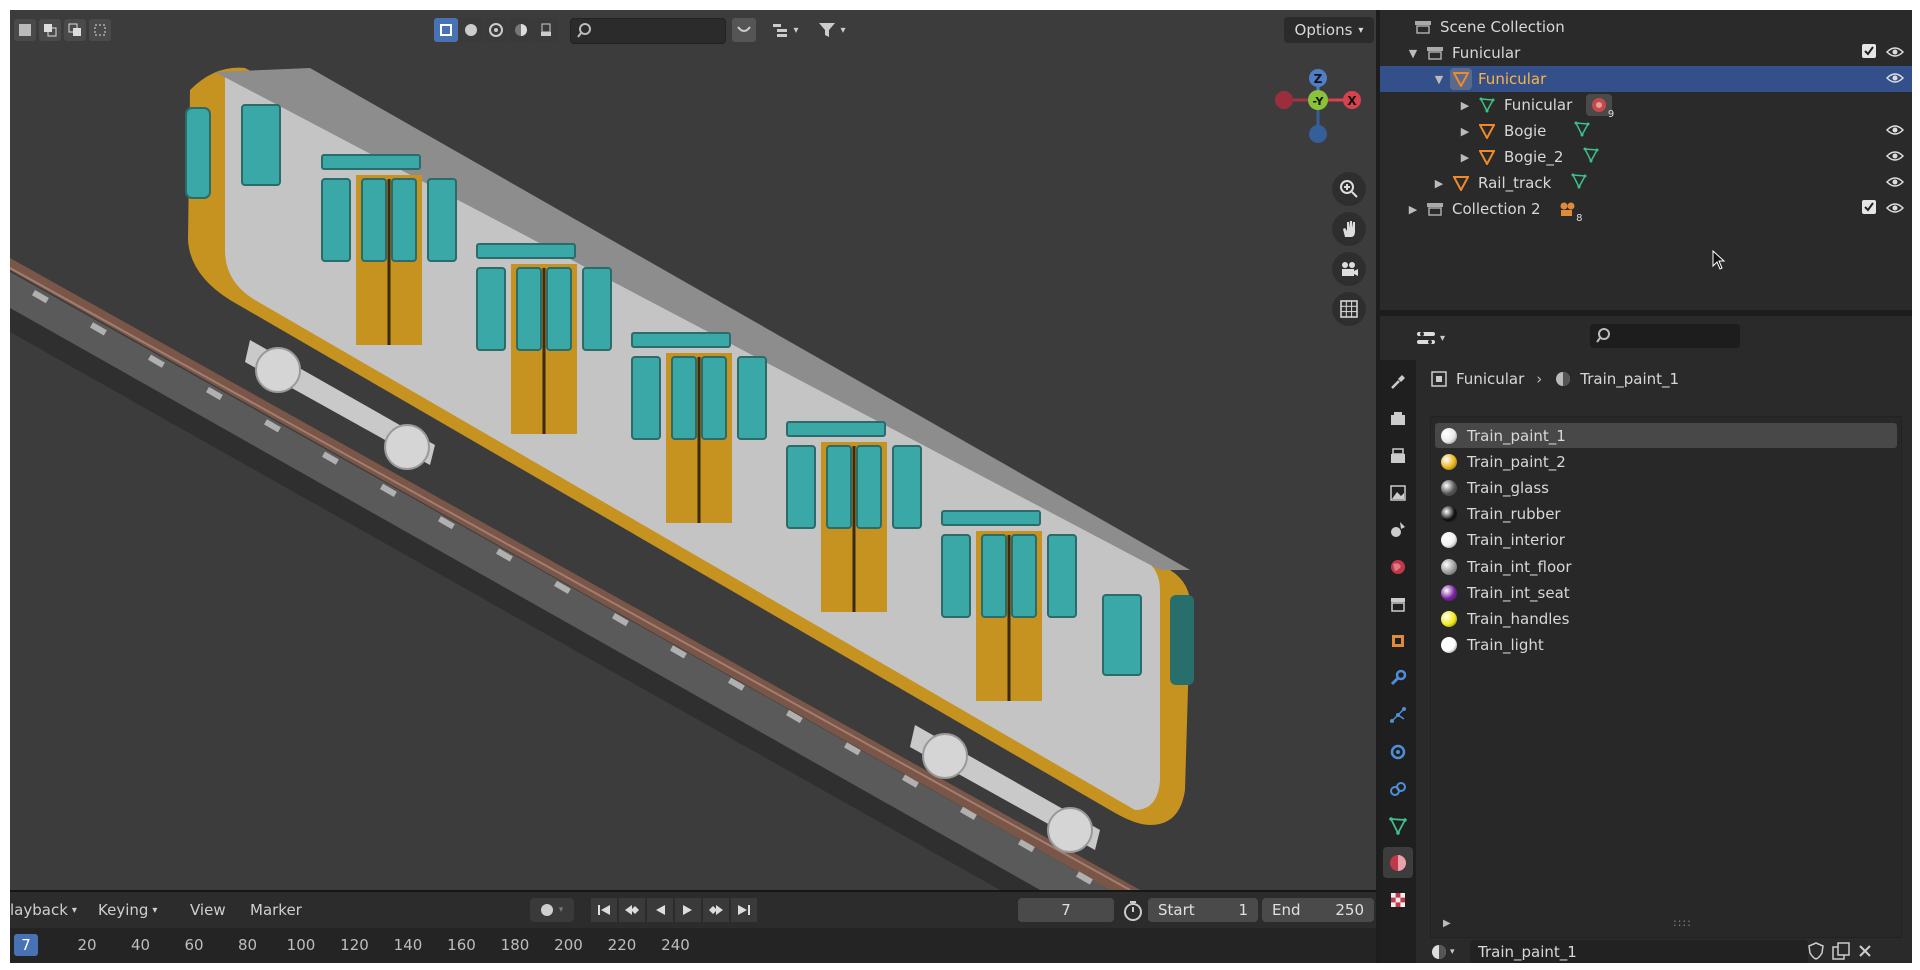 The image size is (1920, 970). What do you see at coordinates (1646, 183) in the screenshot?
I see `outliner-row-rail-track: ▶ Rail_track` at bounding box center [1646, 183].